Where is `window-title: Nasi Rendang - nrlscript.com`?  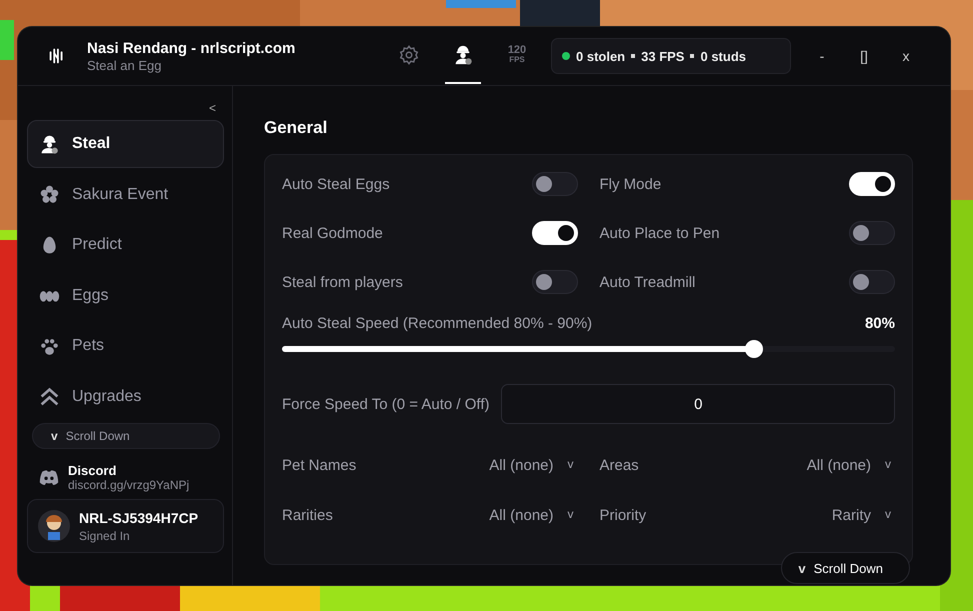
window-title: Nasi Rendang - nrlscript.com is located at coordinates (191, 48).